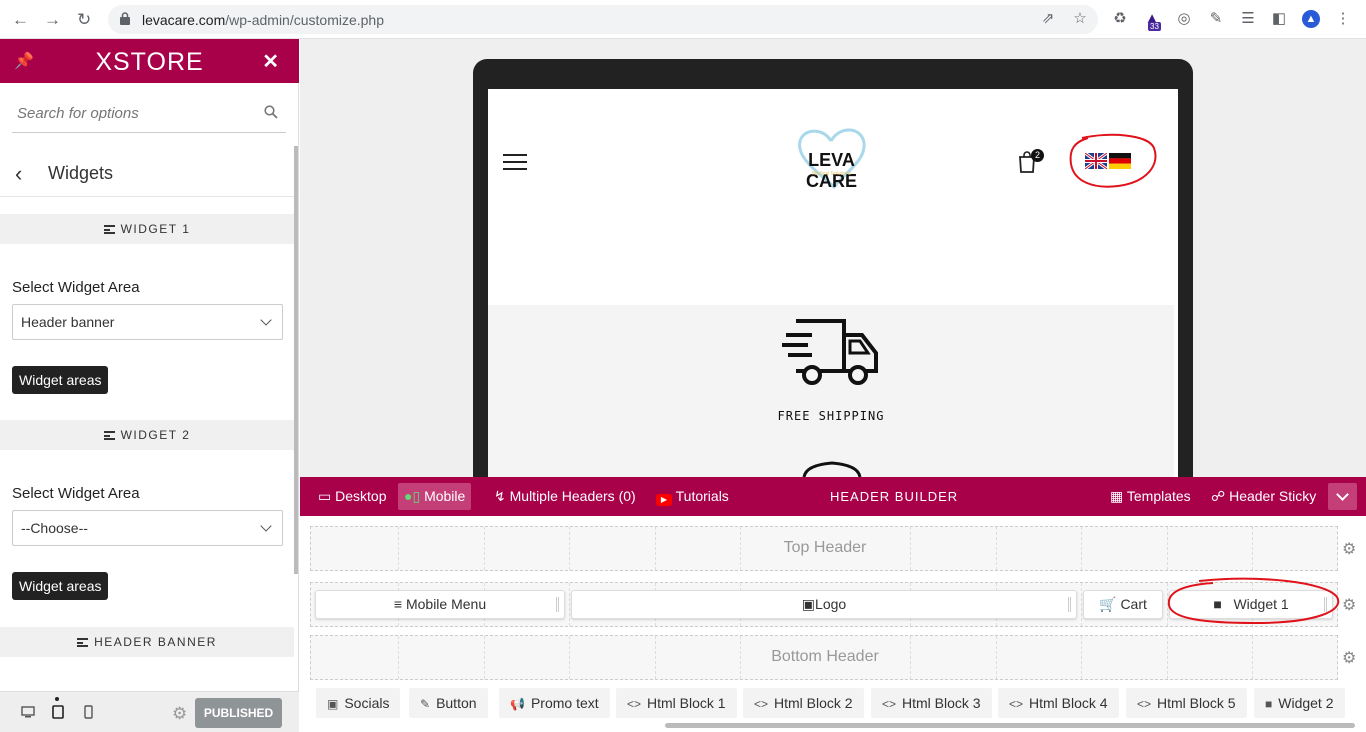 The image size is (1366, 732). I want to click on sidebar-footer: ⚙ PUBLISHED, so click(149, 711).